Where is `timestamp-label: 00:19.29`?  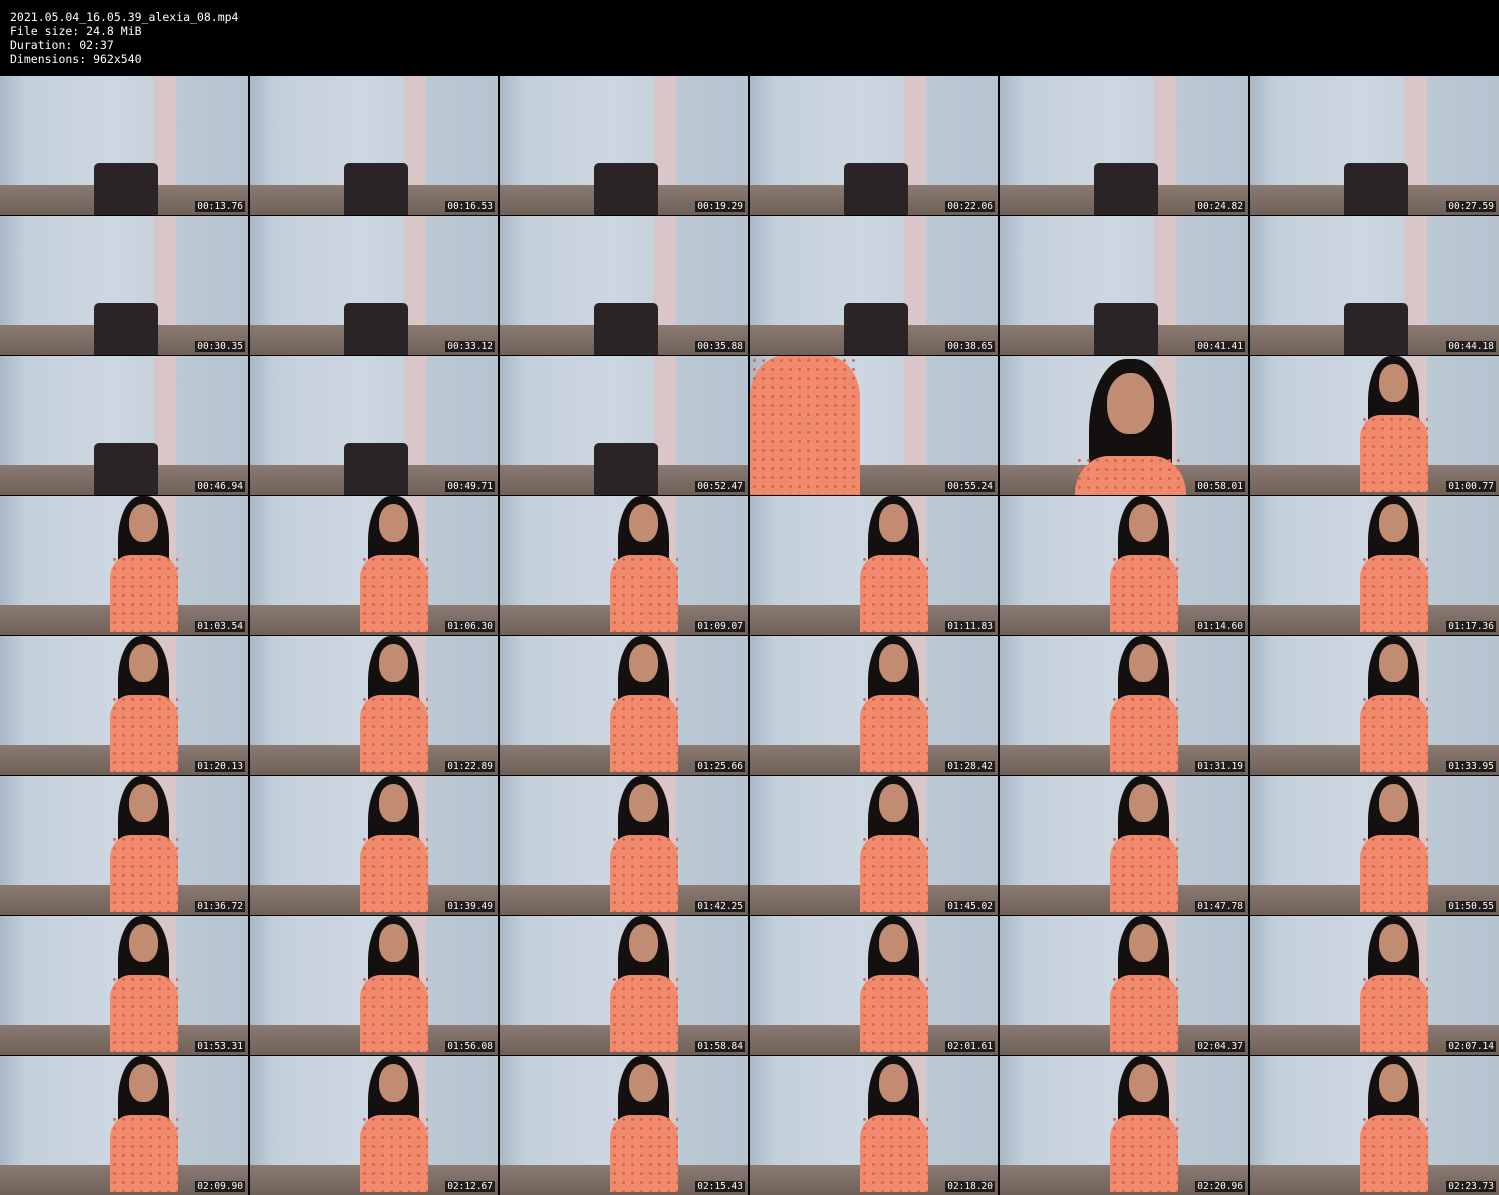 timestamp-label: 00:19.29 is located at coordinates (720, 206).